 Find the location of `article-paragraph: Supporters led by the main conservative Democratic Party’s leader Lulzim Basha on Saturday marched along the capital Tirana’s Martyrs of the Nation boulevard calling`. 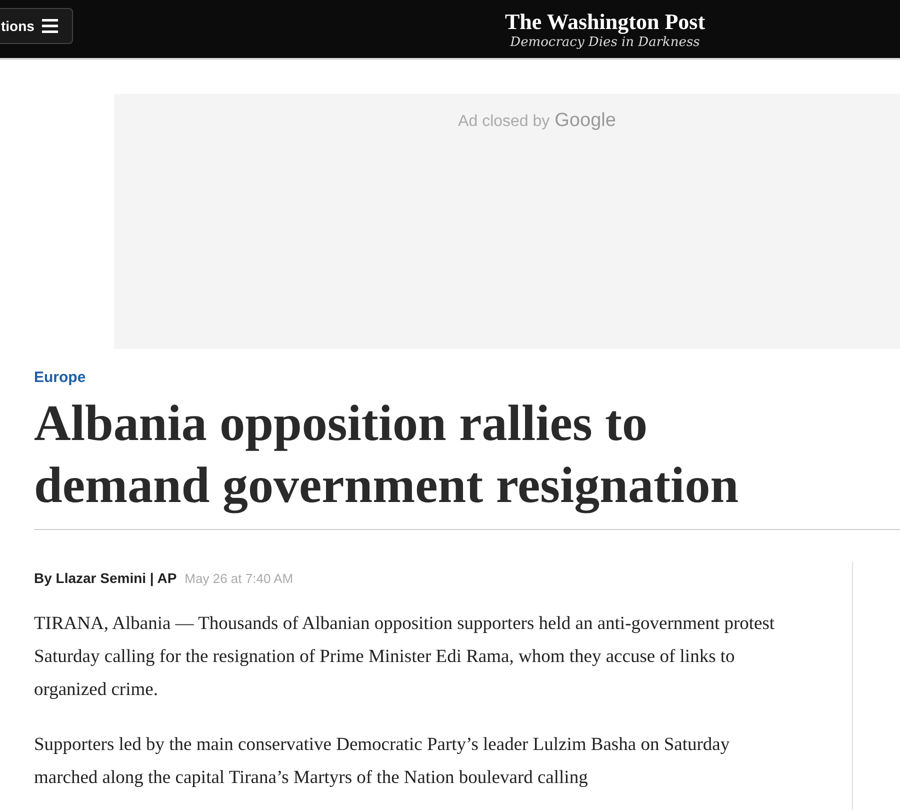

article-paragraph: Supporters led by the main conservative Democratic Party’s leader Lulzim Basha on Saturday marched along the capital Tirana’s Martyrs of the Nation boulevard calling is located at coordinates (382, 762).